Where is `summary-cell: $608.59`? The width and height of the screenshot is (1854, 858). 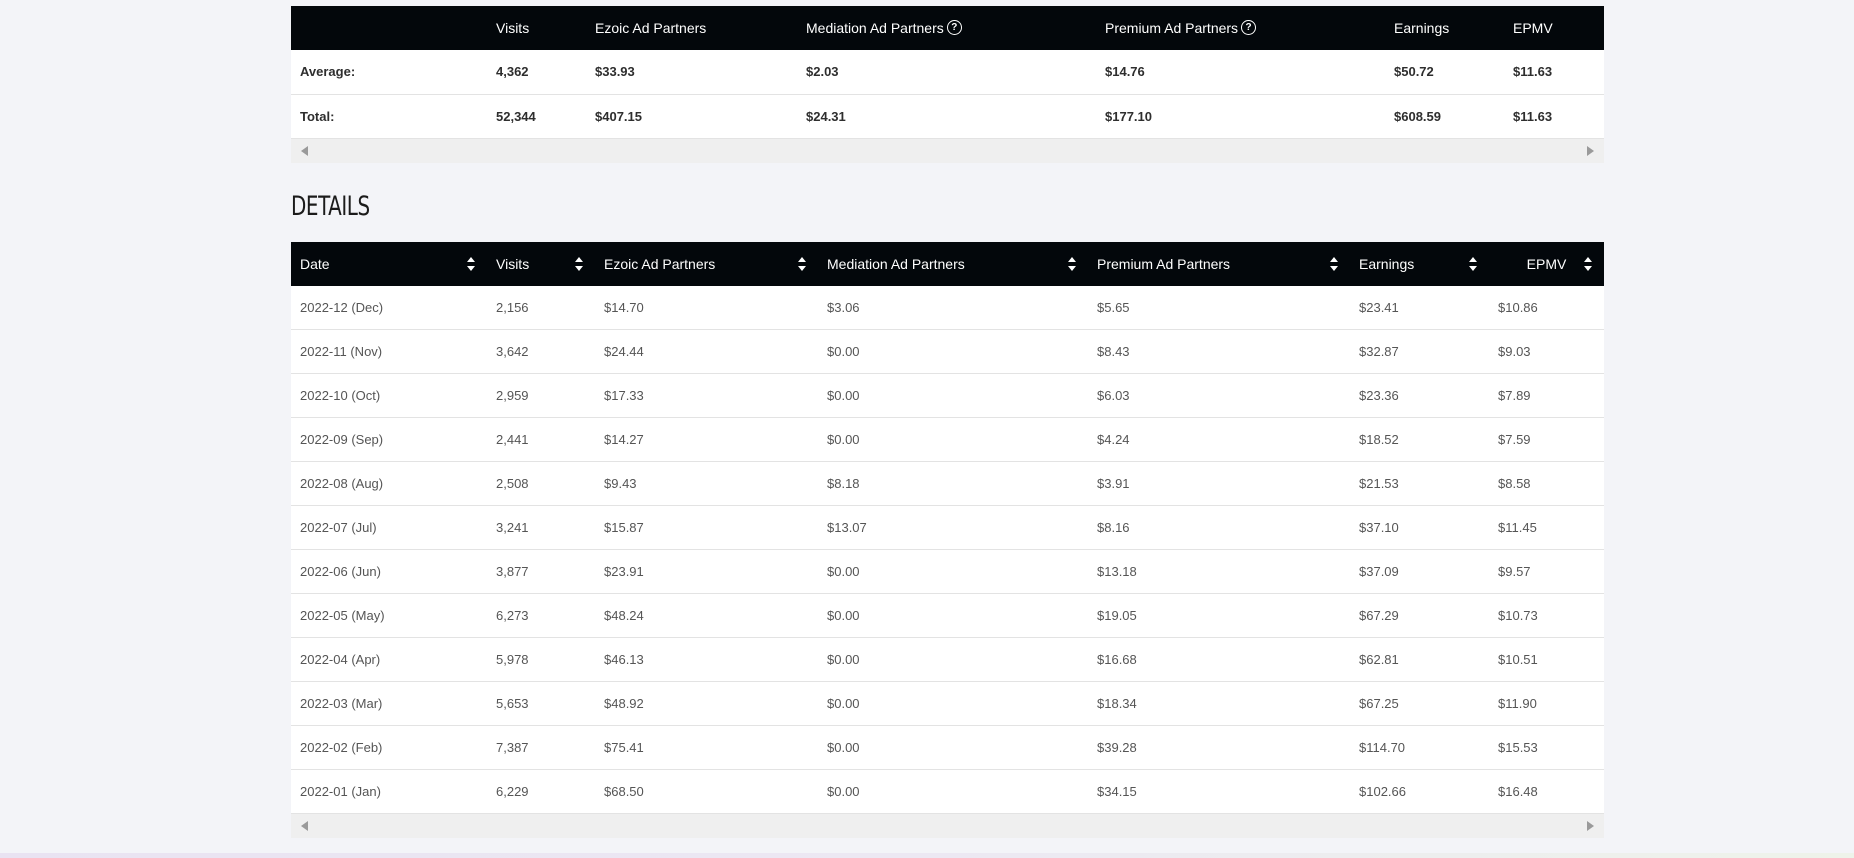 summary-cell: $608.59 is located at coordinates (1444, 116).